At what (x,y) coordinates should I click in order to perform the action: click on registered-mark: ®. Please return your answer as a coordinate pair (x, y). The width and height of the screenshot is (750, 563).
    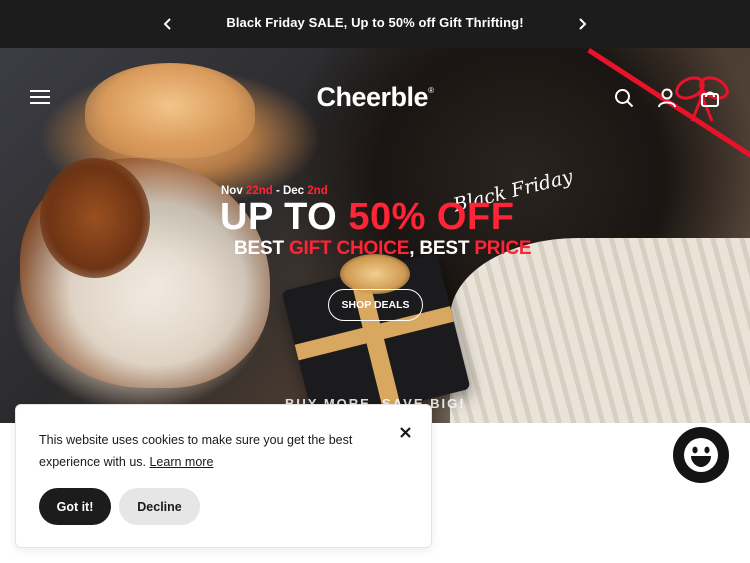
    Looking at the image, I should click on (431, 90).